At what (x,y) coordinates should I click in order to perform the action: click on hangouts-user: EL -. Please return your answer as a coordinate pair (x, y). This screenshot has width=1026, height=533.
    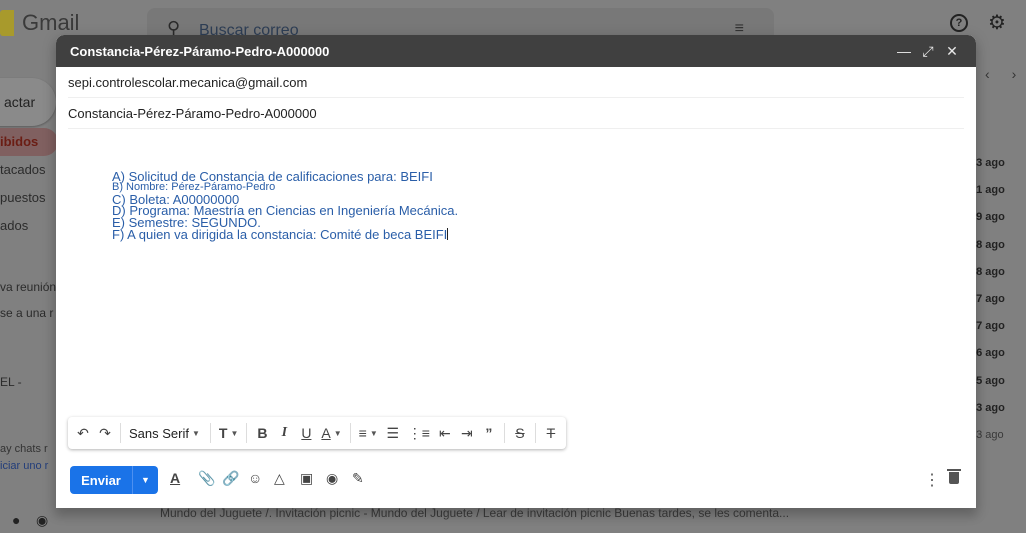
    Looking at the image, I should click on (28, 382).